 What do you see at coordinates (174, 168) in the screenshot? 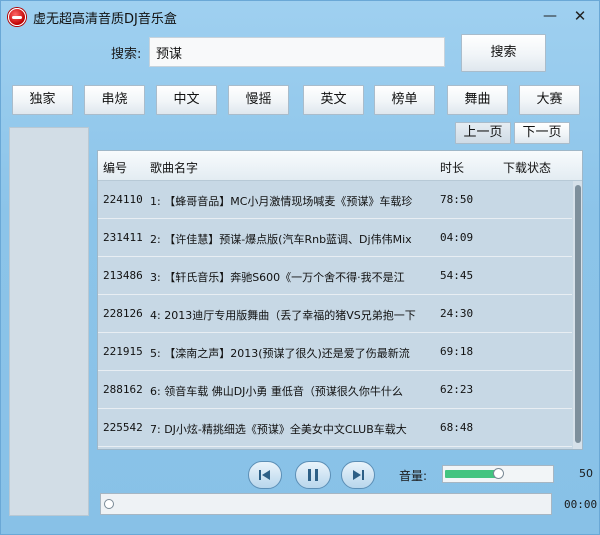
I see `column-header-name: 歌曲名字` at bounding box center [174, 168].